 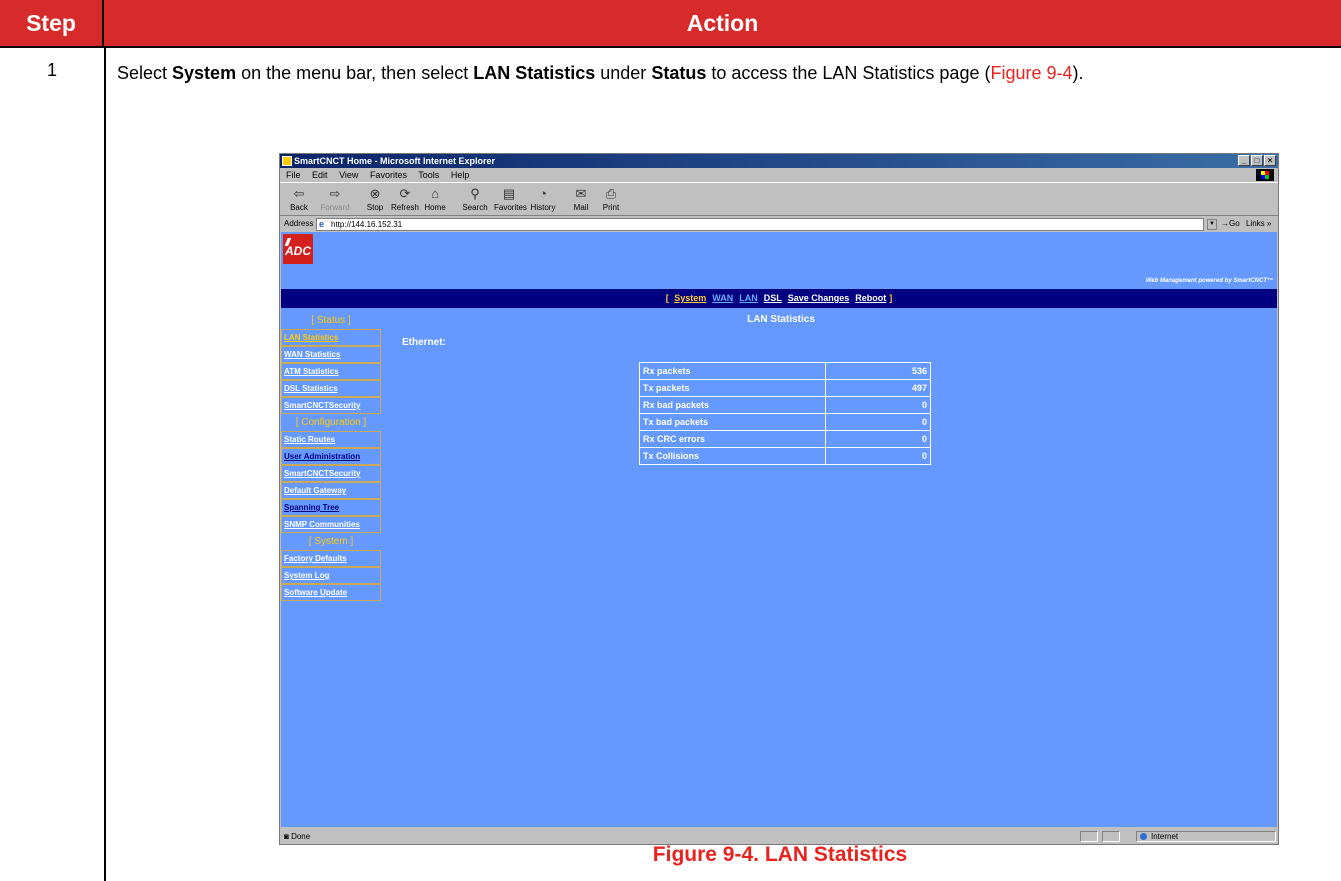 What do you see at coordinates (331, 320) in the screenshot?
I see `sidebar-status-header: [ Status ]` at bounding box center [331, 320].